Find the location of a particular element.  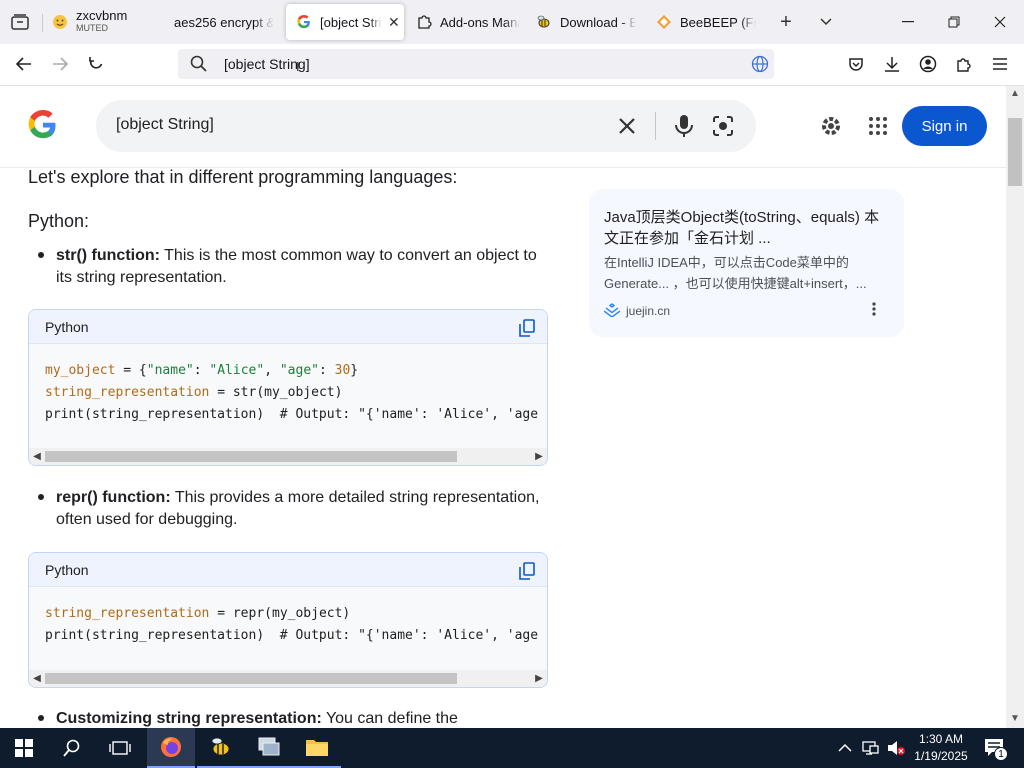

restore-icon is located at coordinates (954, 22).